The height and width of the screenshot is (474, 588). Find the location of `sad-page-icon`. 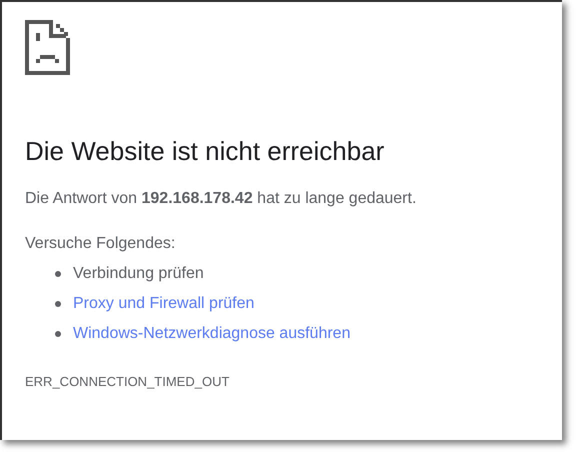

sad-page-icon is located at coordinates (47, 47).